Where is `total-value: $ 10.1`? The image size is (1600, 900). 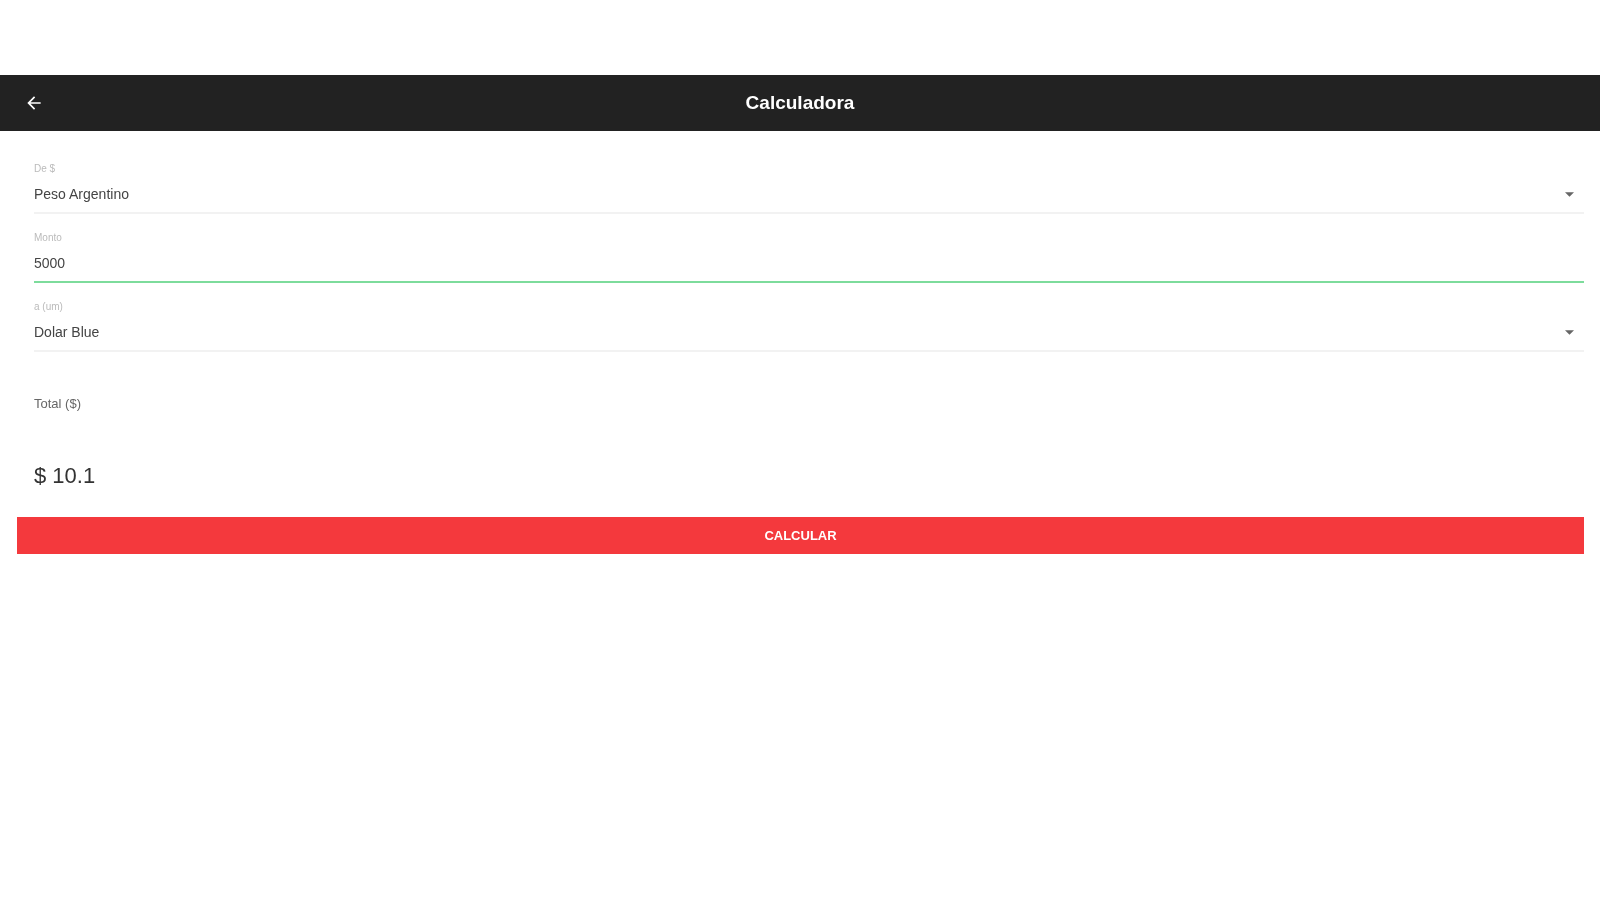 total-value: $ 10.1 is located at coordinates (65, 476).